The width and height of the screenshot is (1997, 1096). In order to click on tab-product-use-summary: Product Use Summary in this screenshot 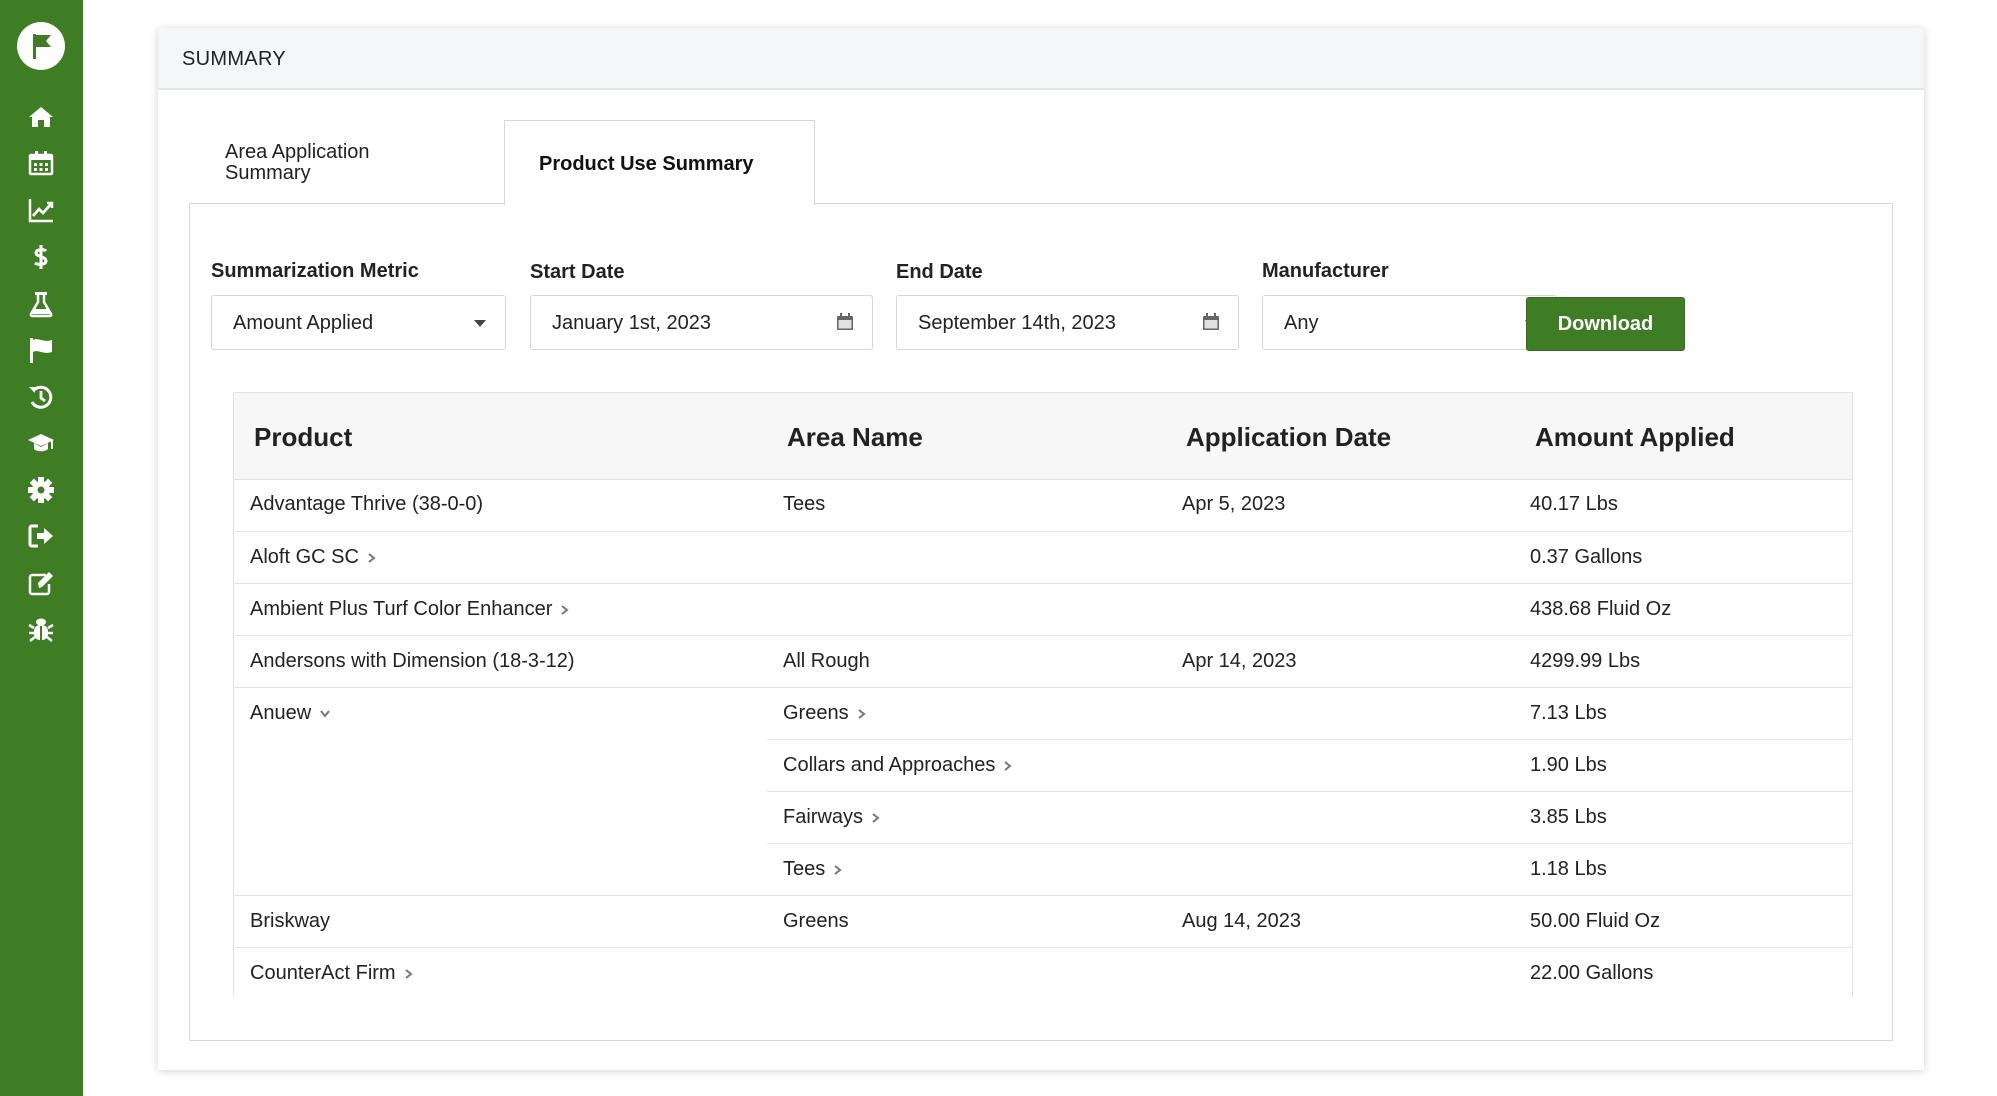, I will do `click(659, 162)`.